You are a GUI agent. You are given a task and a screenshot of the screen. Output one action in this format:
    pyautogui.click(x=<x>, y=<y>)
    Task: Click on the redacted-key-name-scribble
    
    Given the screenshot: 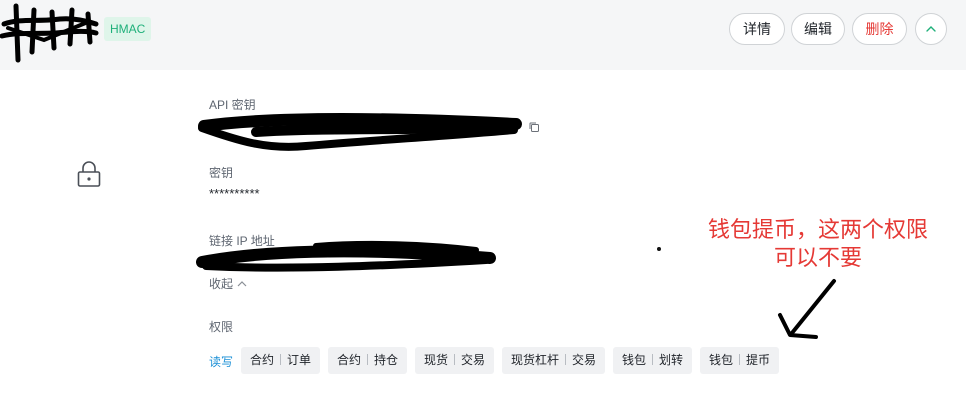 What is the action you would take?
    pyautogui.click(x=49, y=33)
    